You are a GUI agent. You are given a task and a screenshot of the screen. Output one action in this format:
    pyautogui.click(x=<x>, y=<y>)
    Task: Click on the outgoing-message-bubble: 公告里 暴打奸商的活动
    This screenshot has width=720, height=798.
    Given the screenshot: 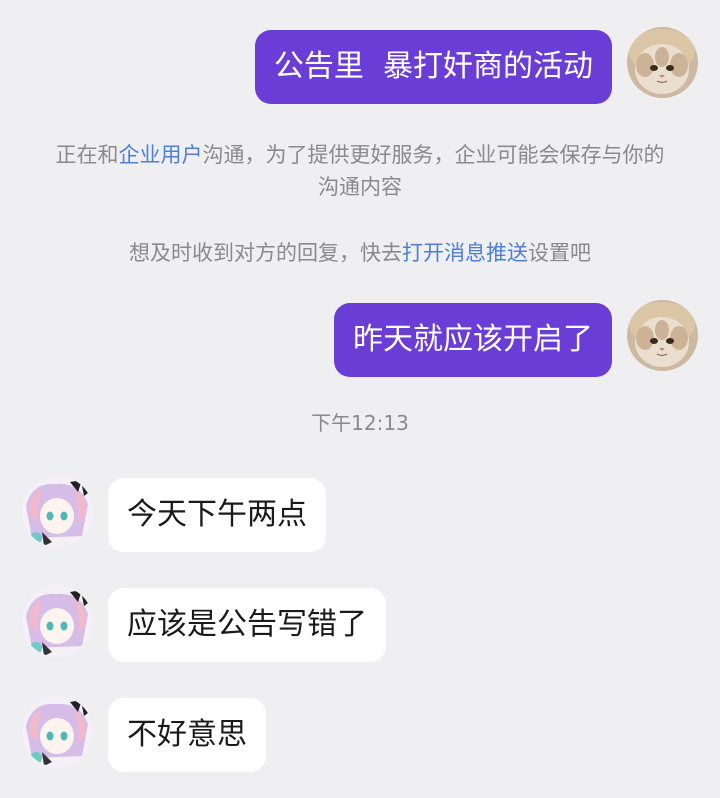 What is the action you would take?
    pyautogui.click(x=433, y=67)
    